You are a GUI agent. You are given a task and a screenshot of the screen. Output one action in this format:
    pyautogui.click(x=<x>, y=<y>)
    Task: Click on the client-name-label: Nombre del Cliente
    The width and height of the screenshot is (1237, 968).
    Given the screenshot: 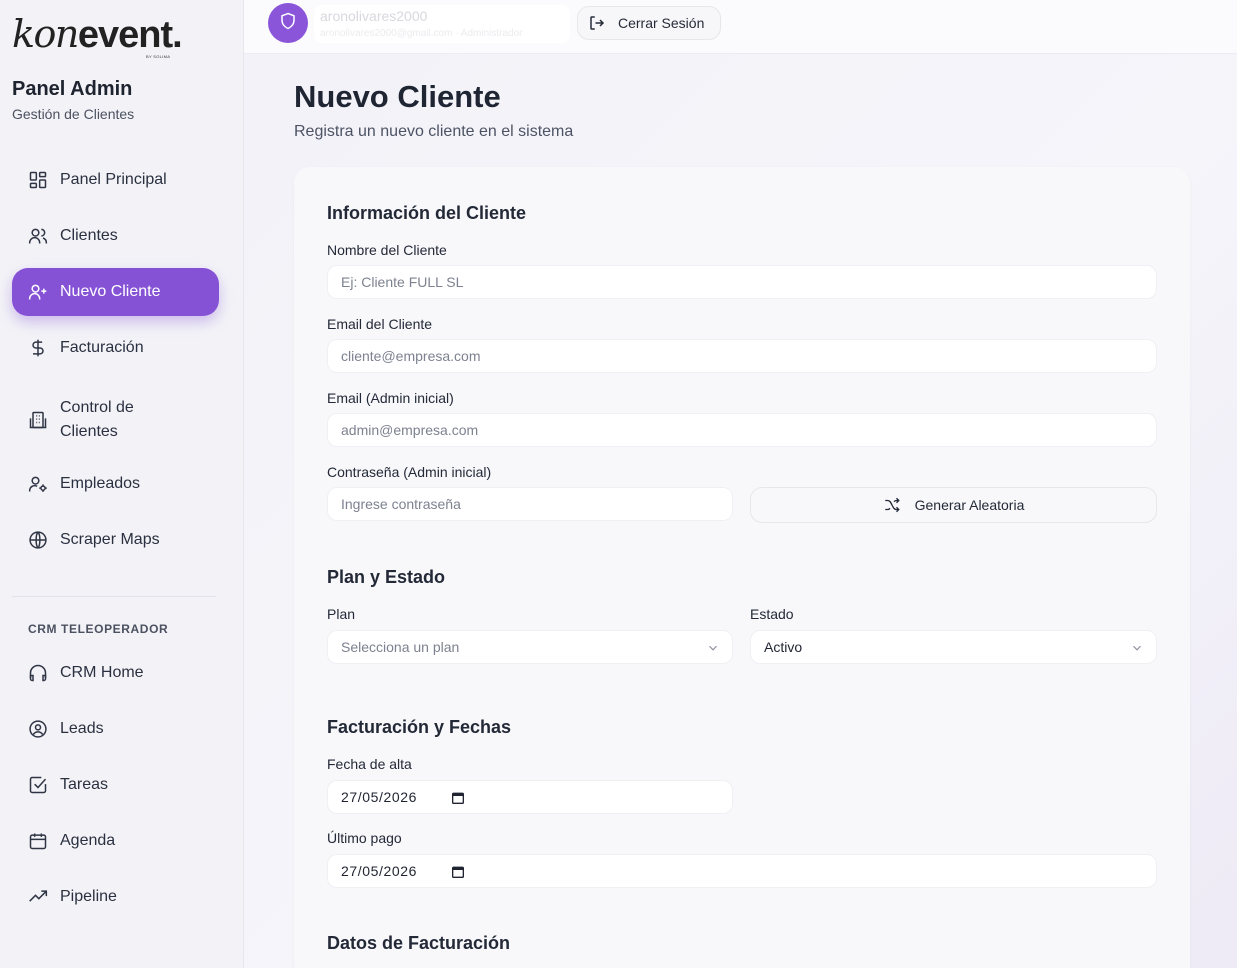 What is the action you would take?
    pyautogui.click(x=387, y=250)
    